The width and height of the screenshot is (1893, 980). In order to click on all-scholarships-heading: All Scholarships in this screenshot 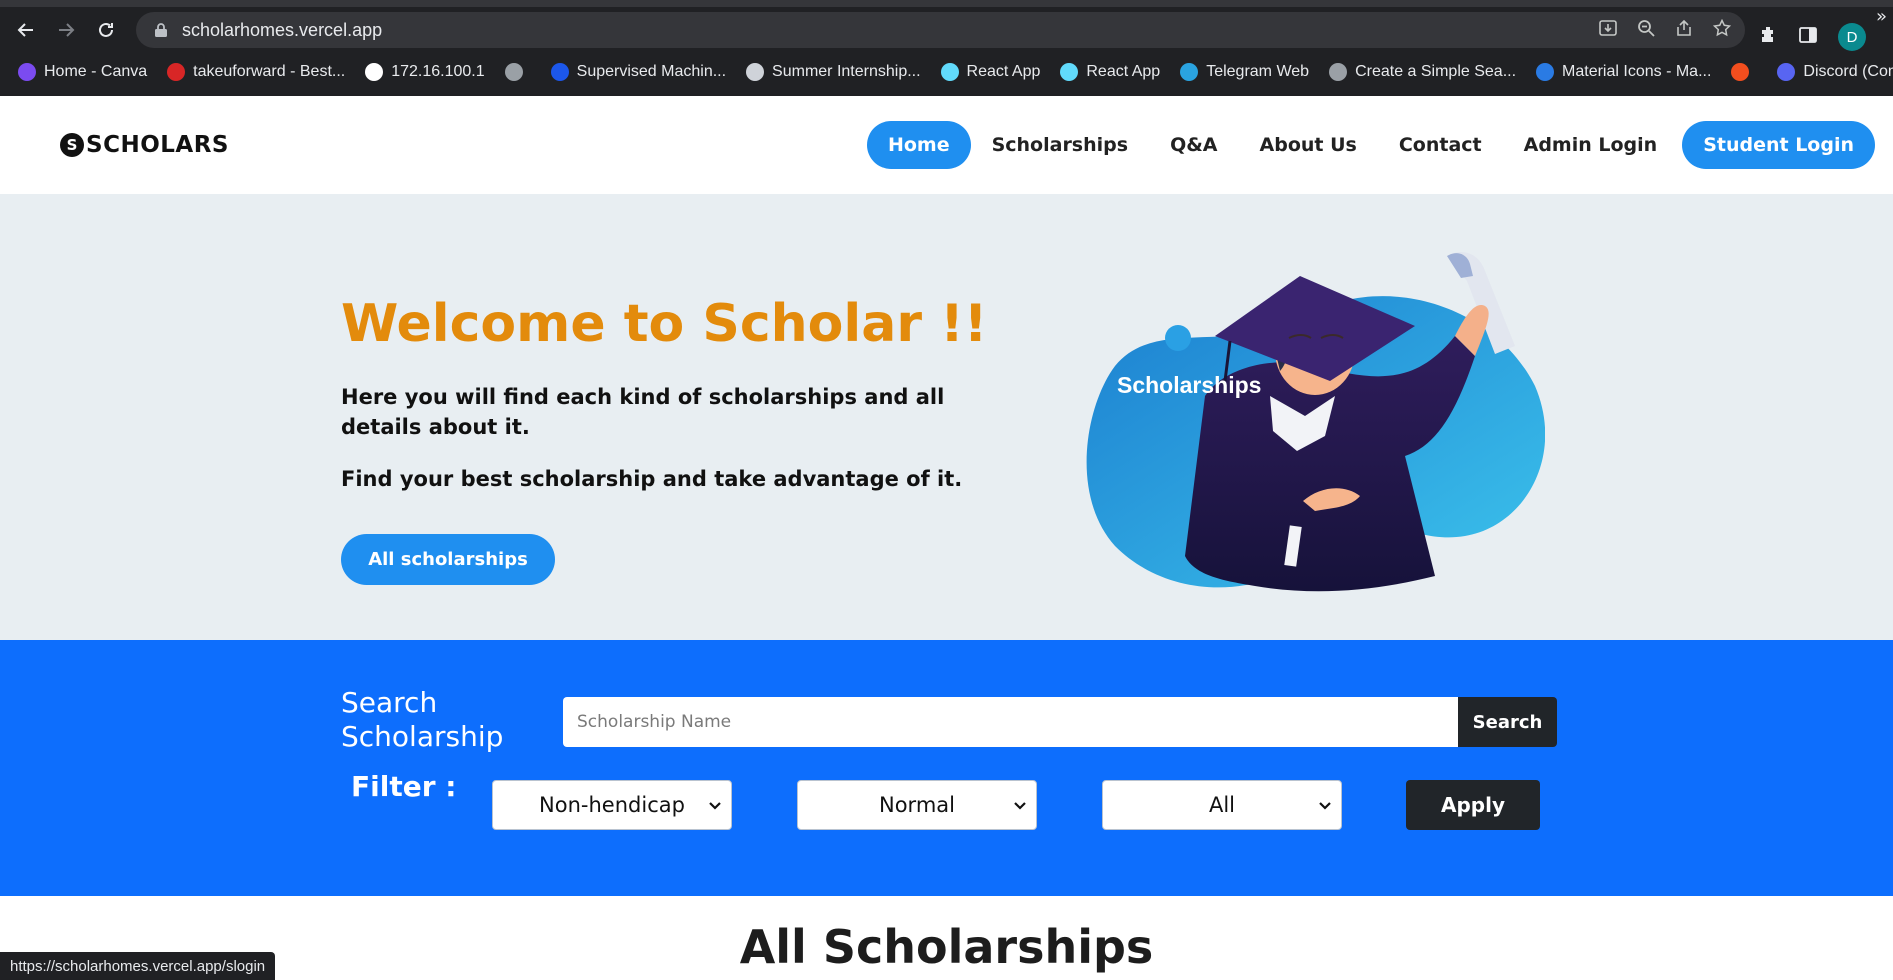, I will do `click(946, 947)`.